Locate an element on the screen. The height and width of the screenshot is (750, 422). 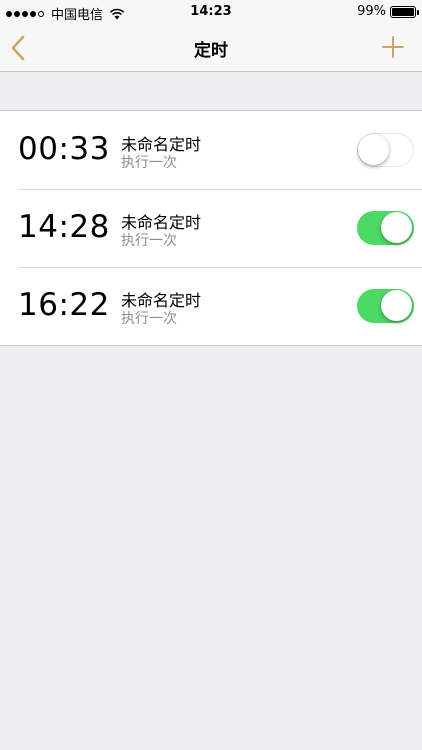
timer-time: 14:28 is located at coordinates (64, 227).